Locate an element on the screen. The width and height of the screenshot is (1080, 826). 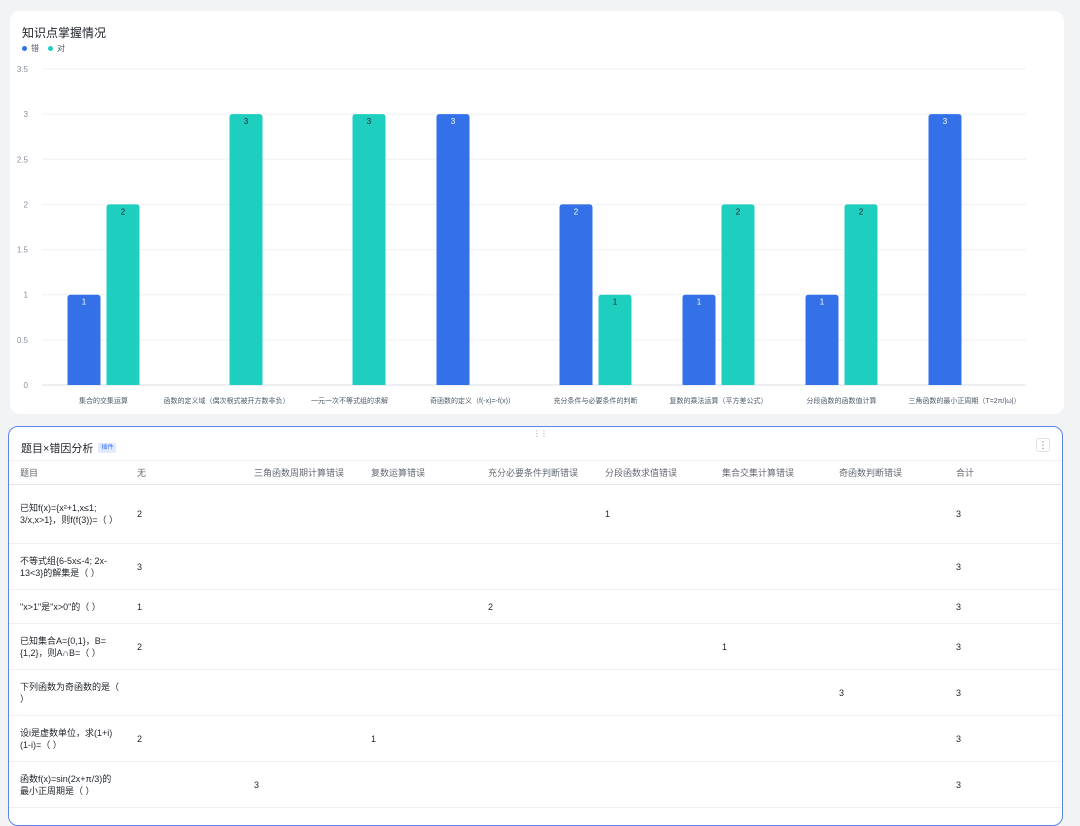
plugin-badge: 插件 is located at coordinates (107, 448).